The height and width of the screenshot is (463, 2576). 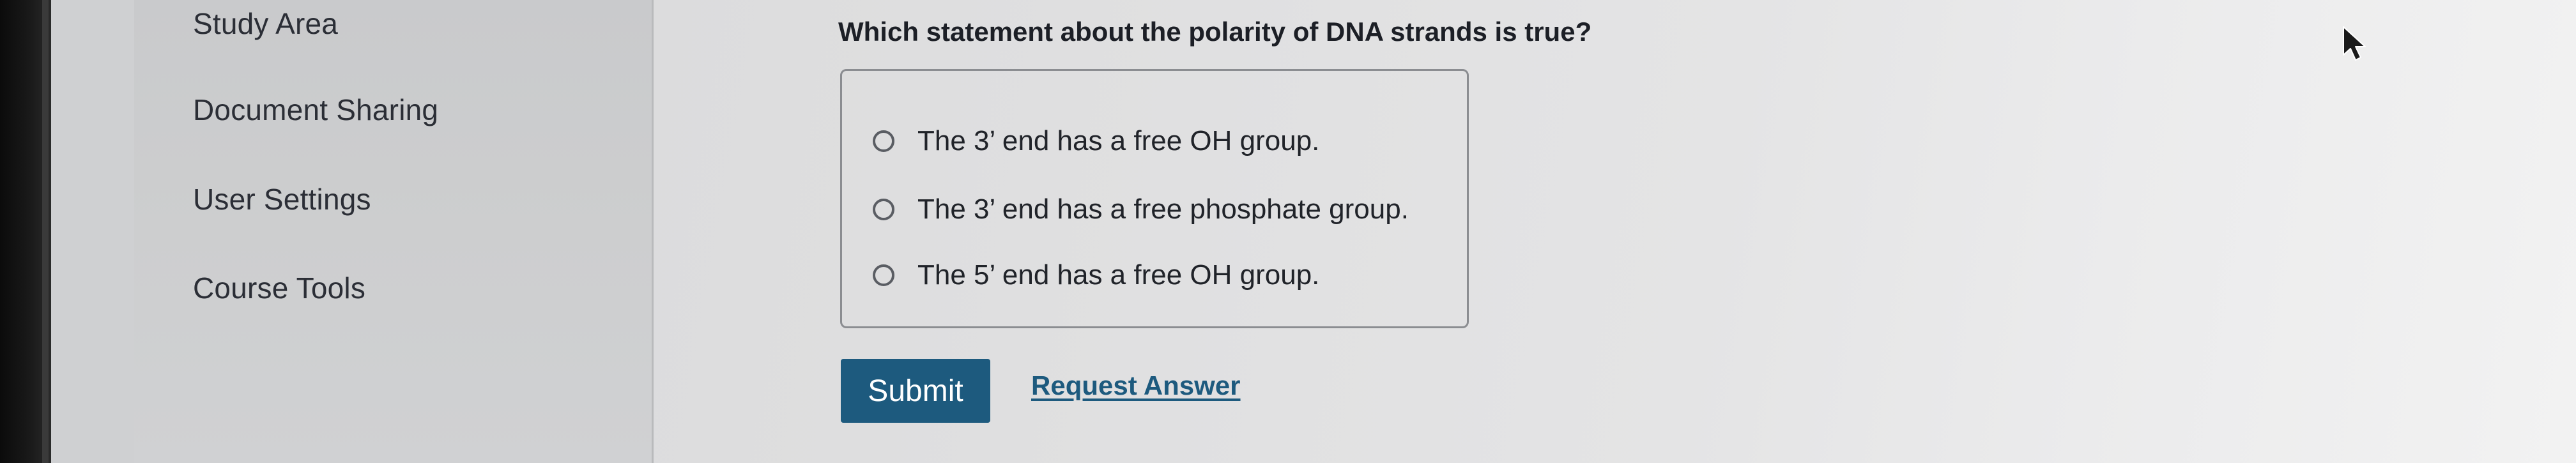 I want to click on answer-option-3: The 5’ end has a free OH group., so click(x=1096, y=275).